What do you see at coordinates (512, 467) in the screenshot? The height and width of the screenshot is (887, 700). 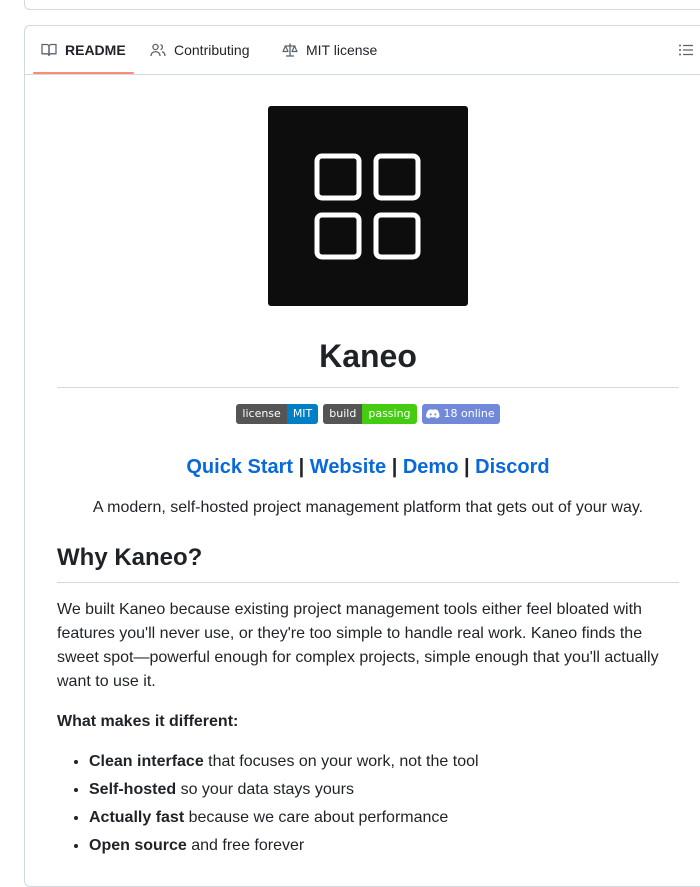 I see `discord-link: Discord` at bounding box center [512, 467].